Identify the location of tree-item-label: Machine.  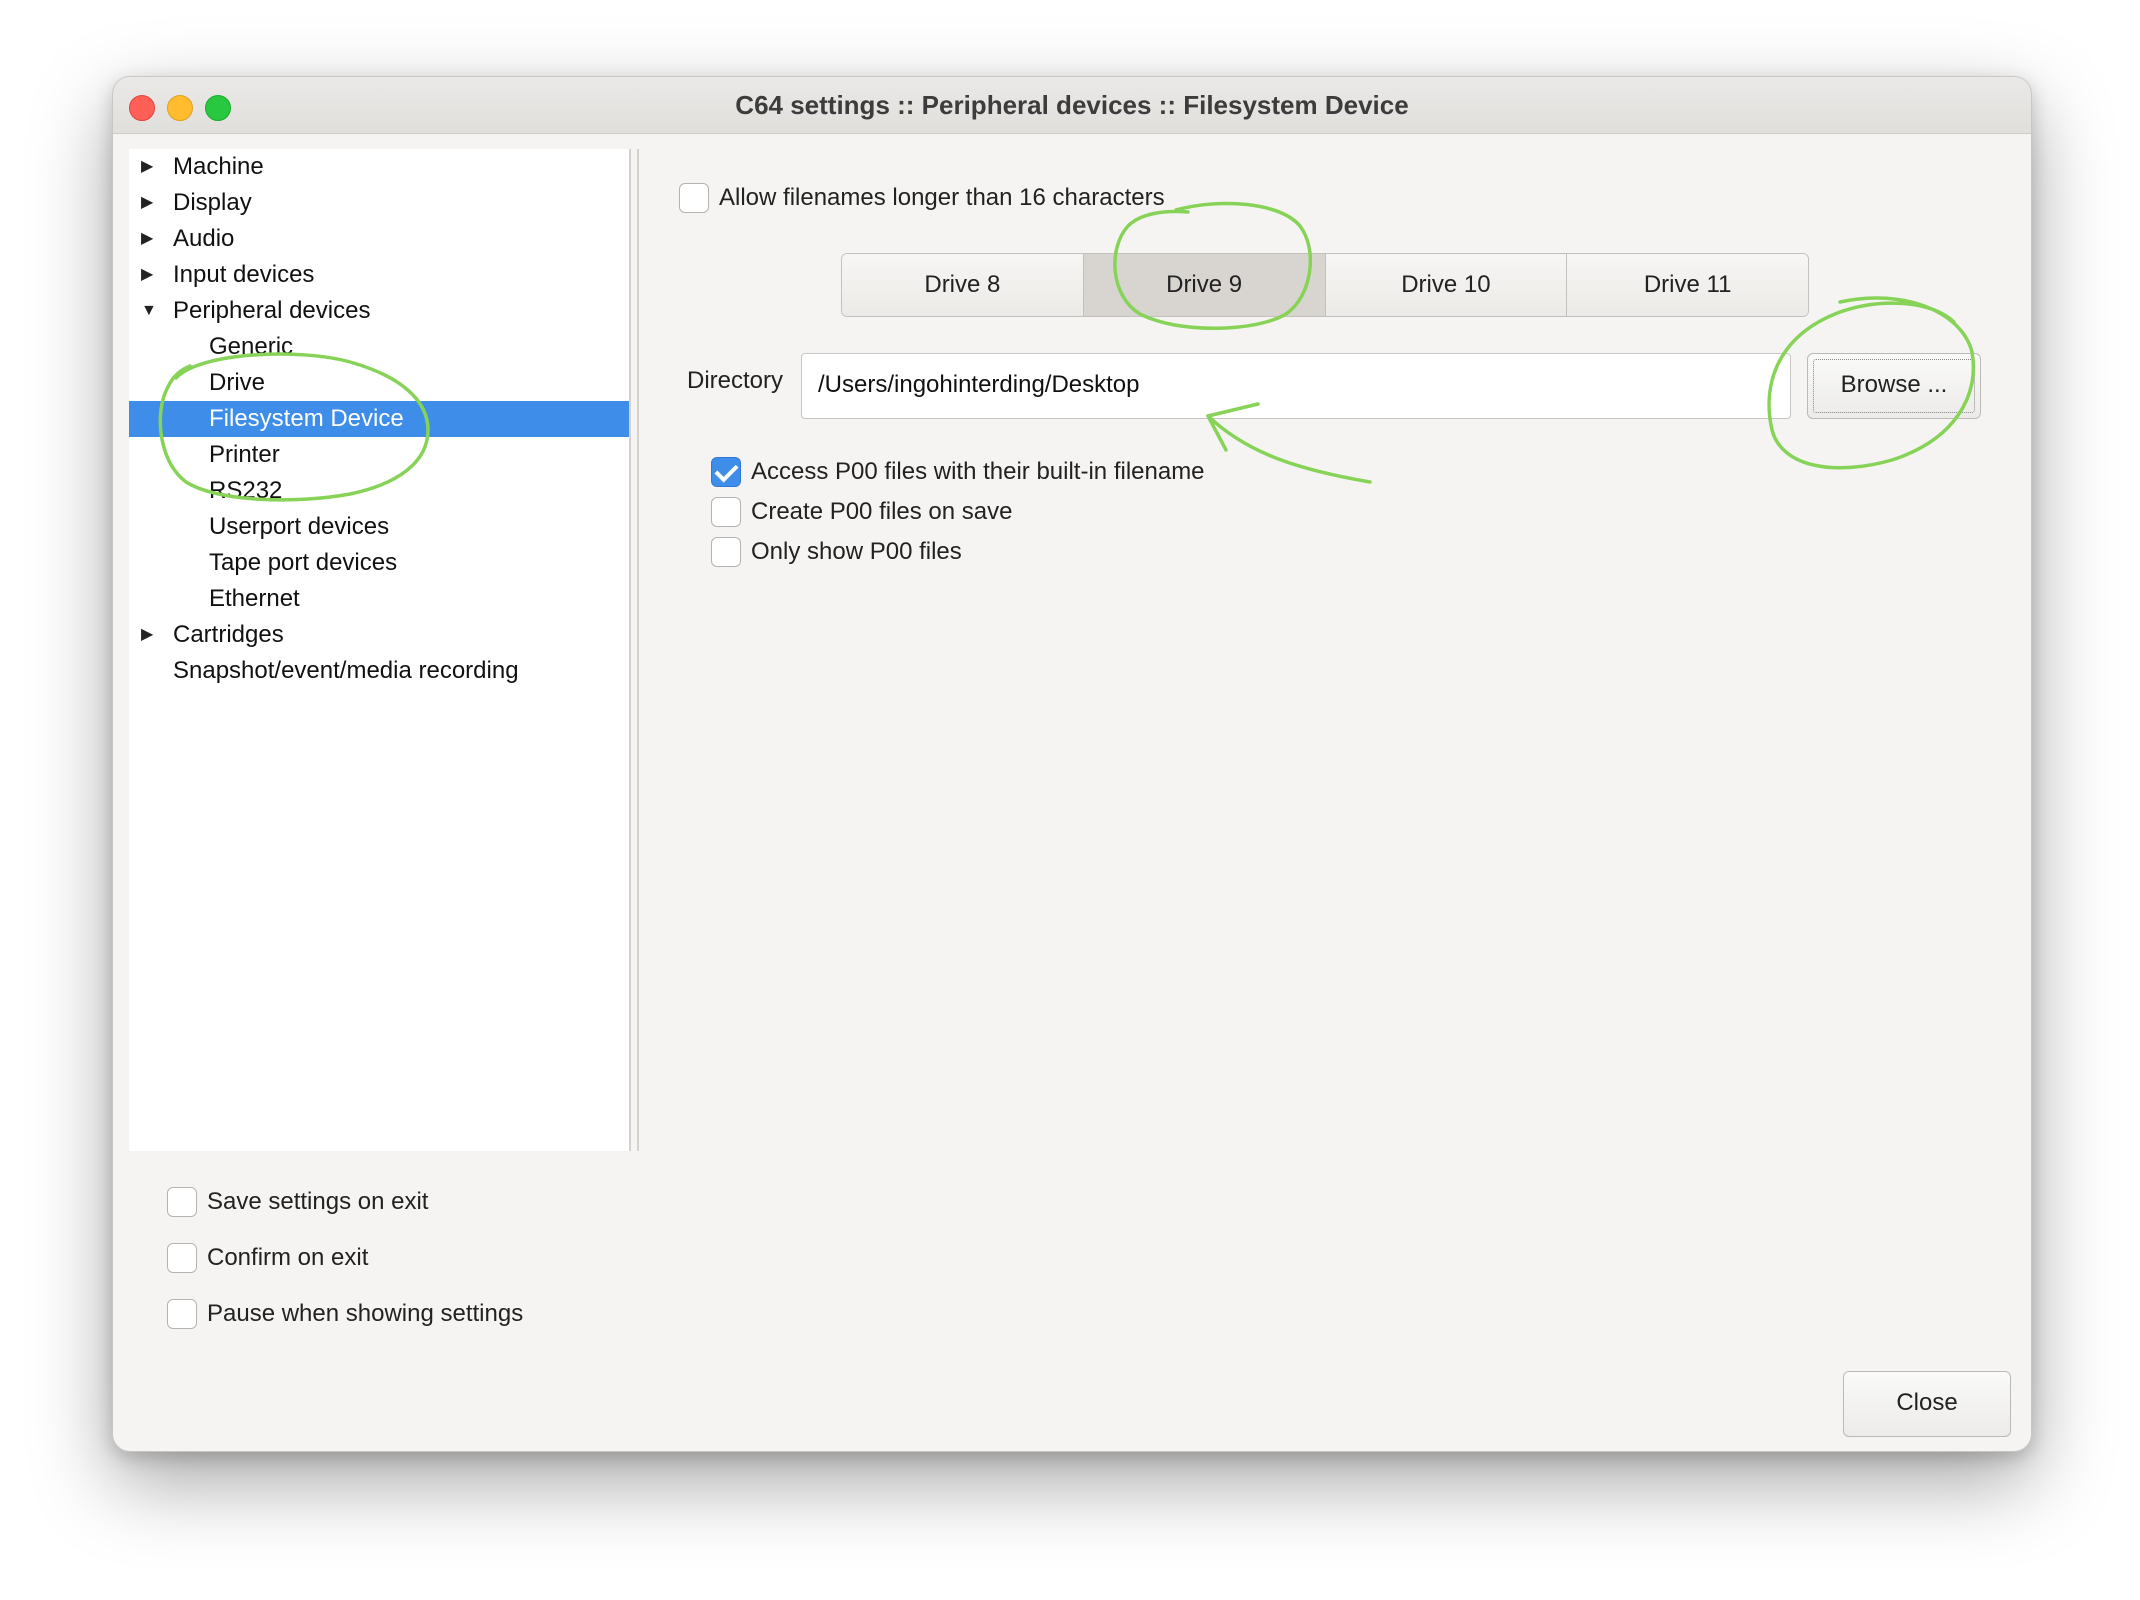
(218, 166).